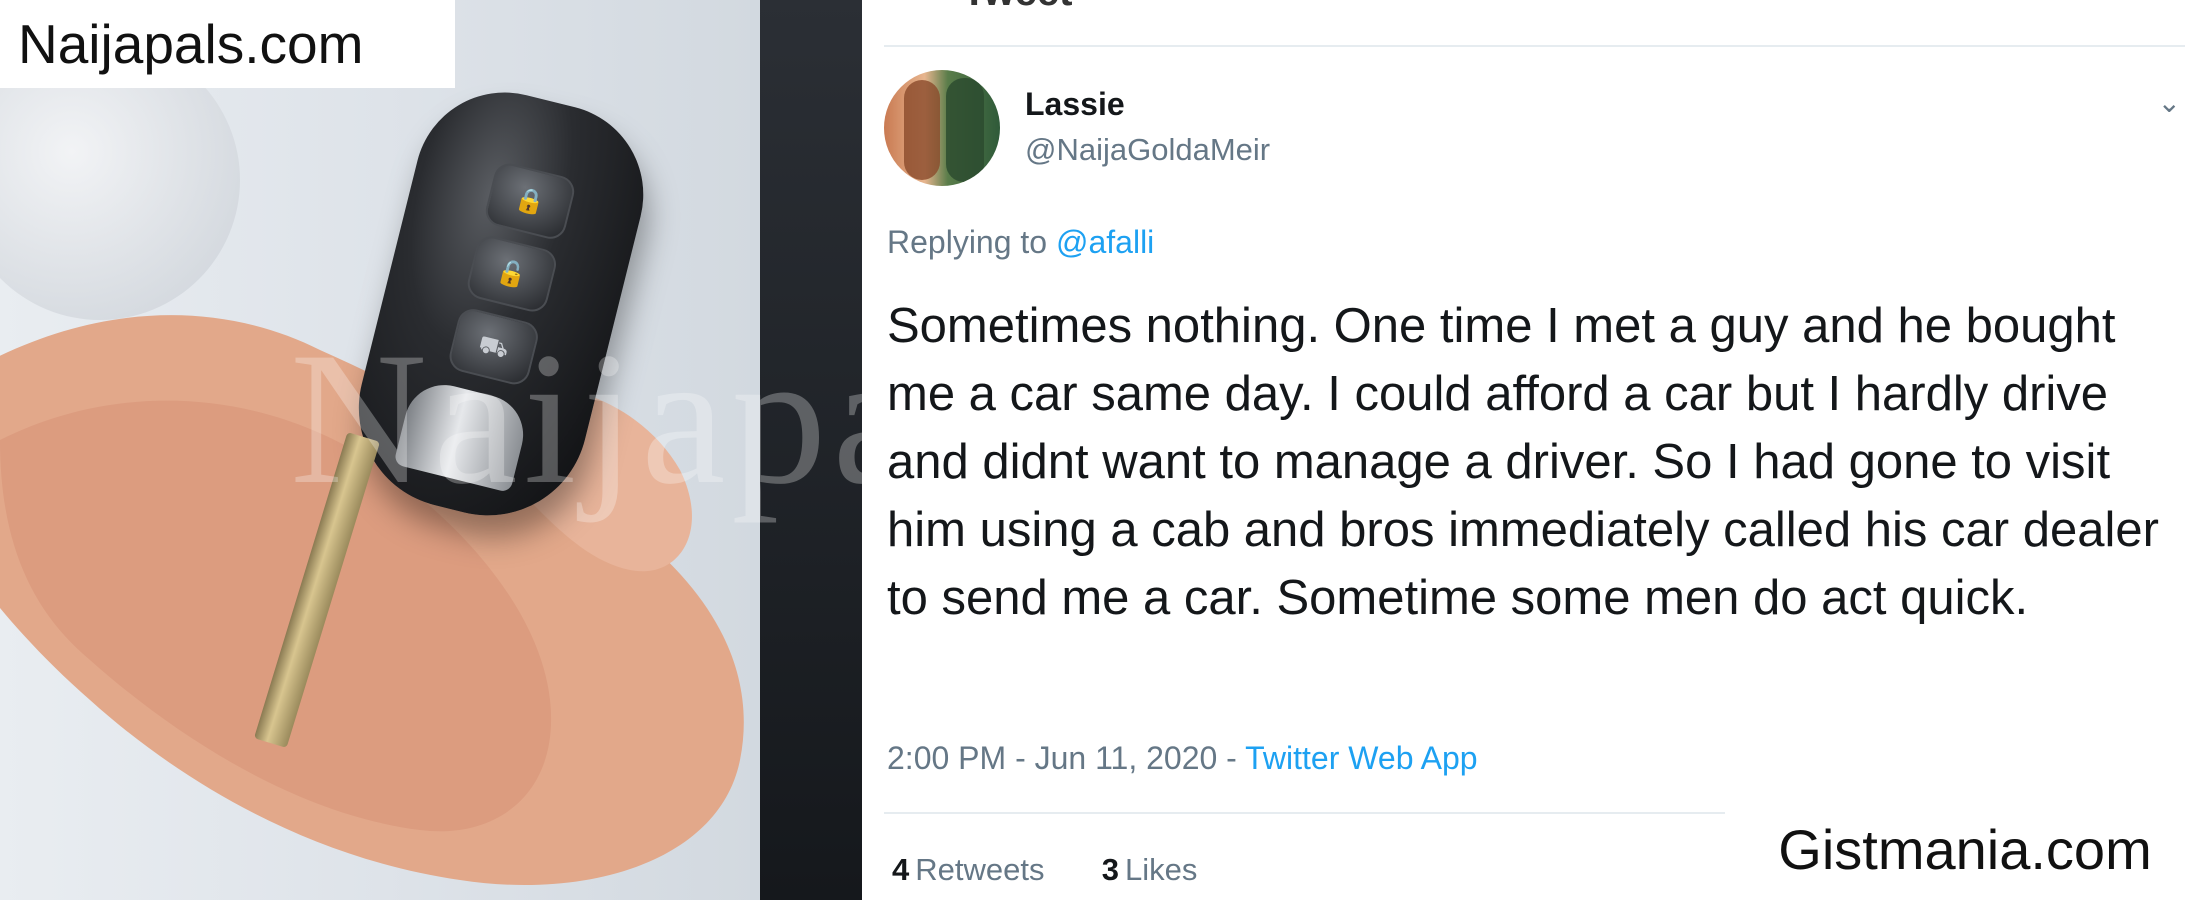 This screenshot has height=900, width=2205. Describe the element at coordinates (1066, 758) in the screenshot. I see `tweet-timestamp: 2:00 PM - Jun 11, 2020 -` at that location.